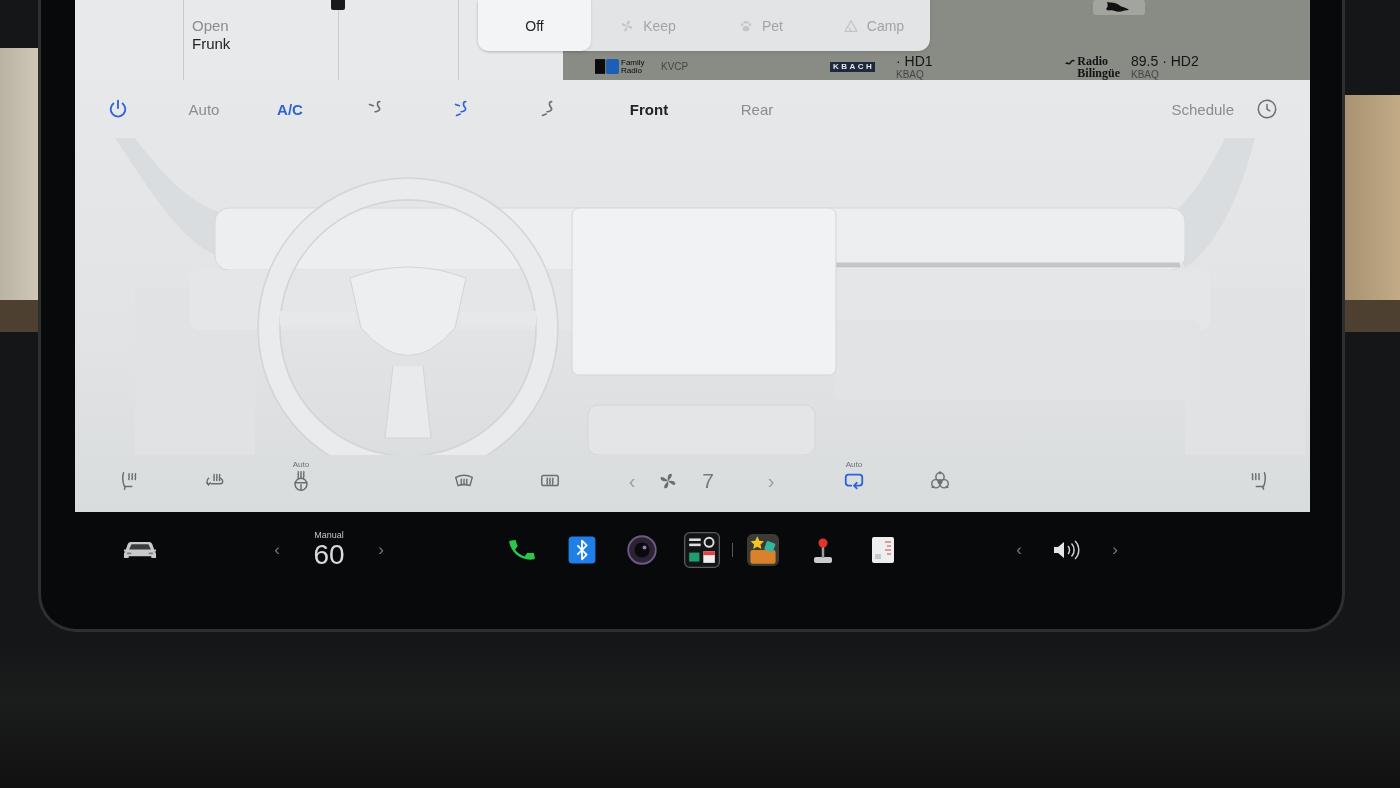 This screenshot has height=788, width=1400. I want to click on bluetooth-icon, so click(582, 550).